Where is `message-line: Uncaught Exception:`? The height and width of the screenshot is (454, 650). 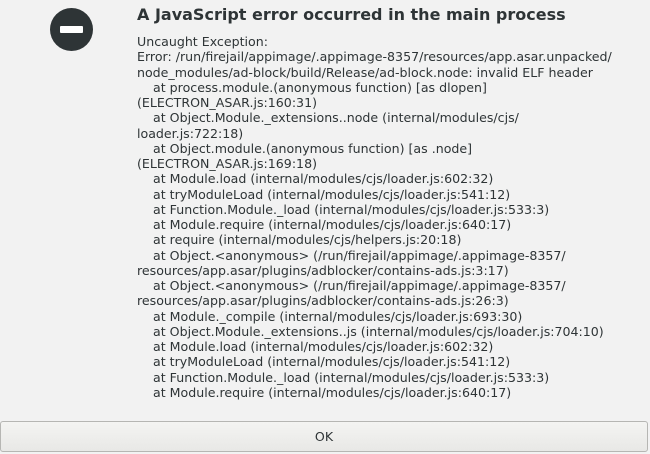
message-line: Uncaught Exception: is located at coordinates (202, 41).